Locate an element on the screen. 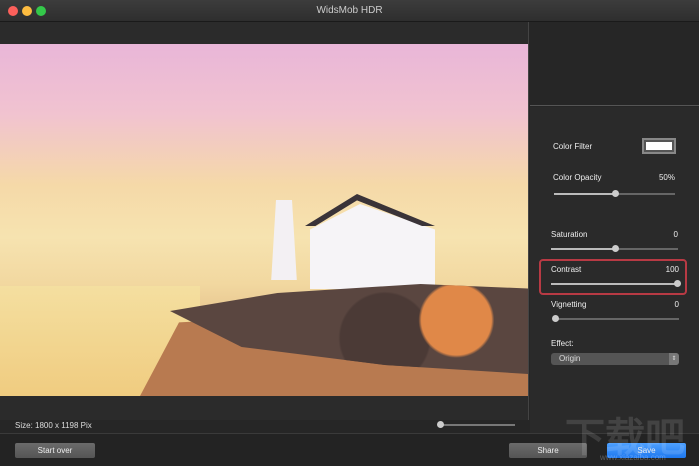  contrast-slider is located at coordinates (616, 283).